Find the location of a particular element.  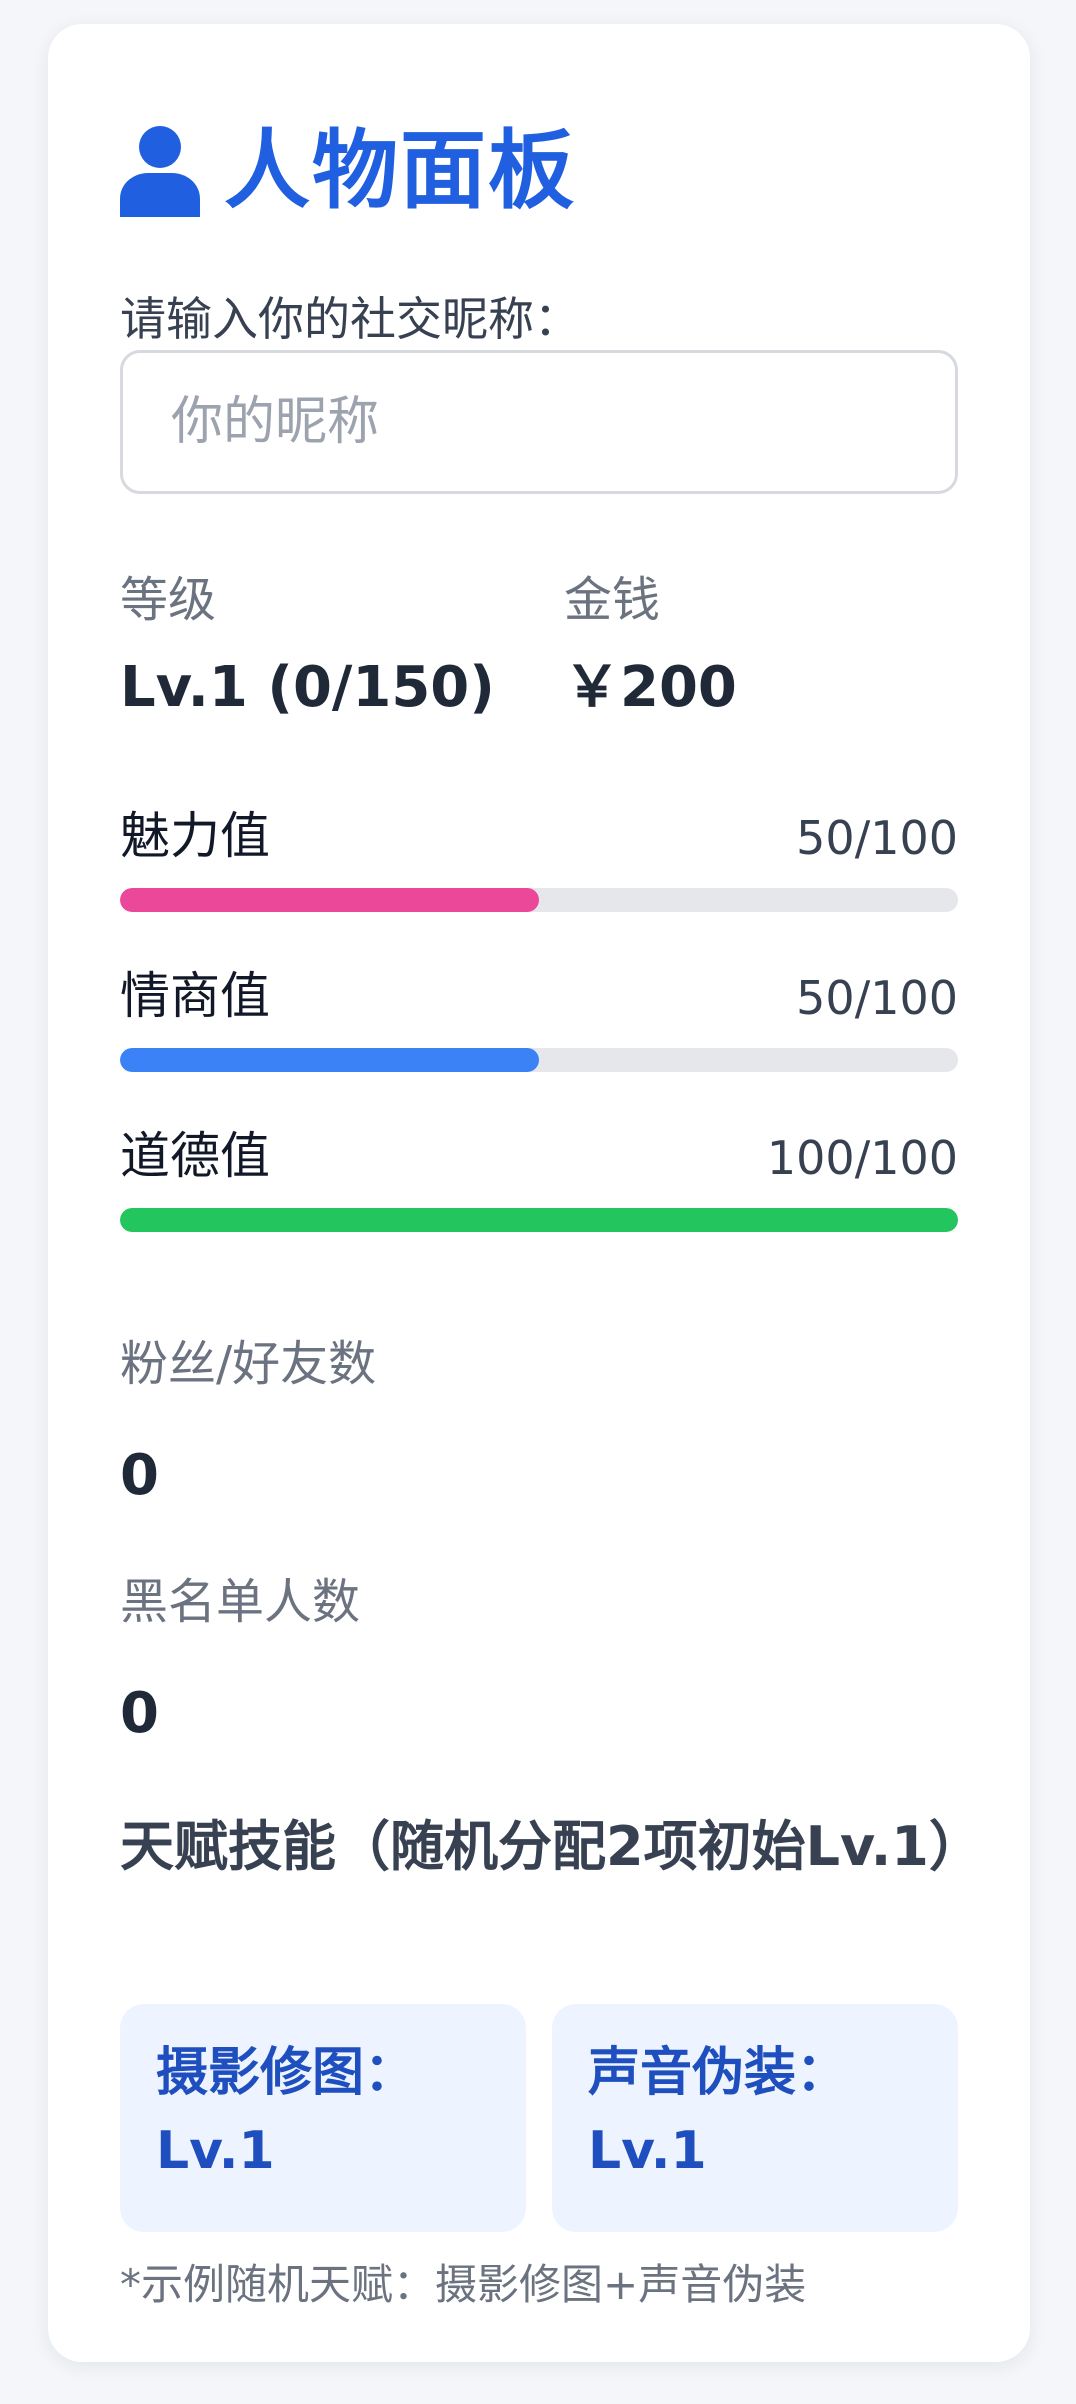

eq-bar: 情商值 50/100 is located at coordinates (539, 1017).